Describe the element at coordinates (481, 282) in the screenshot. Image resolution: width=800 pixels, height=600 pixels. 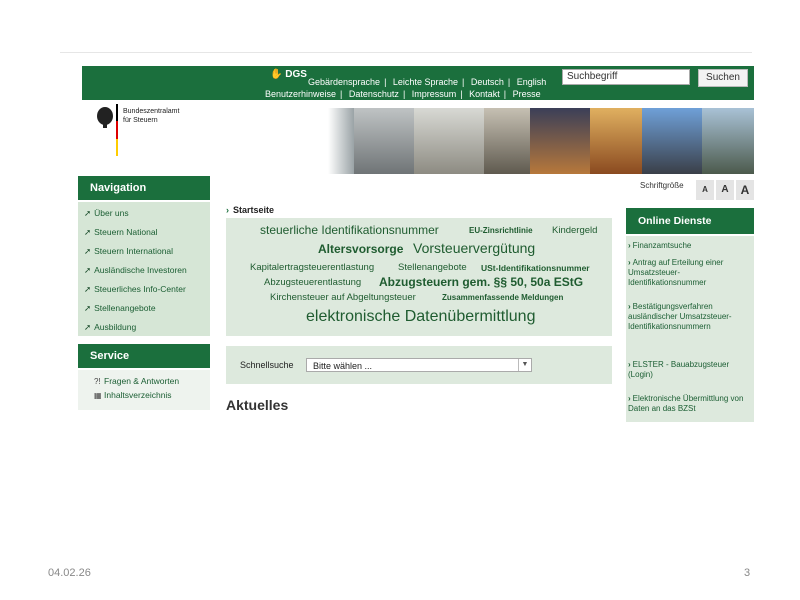
I see `tag-abzugsteuern-estg: Abzugsteuern gem. §§ 50, 50a EStG` at that location.